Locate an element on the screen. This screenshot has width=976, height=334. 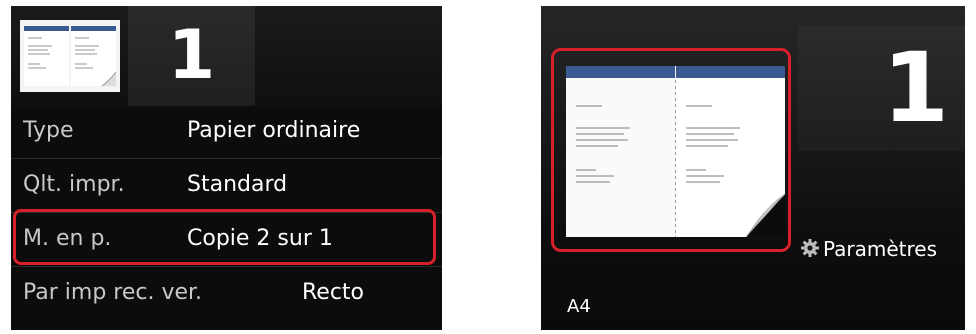
paper-size-label: A4 is located at coordinates (579, 306).